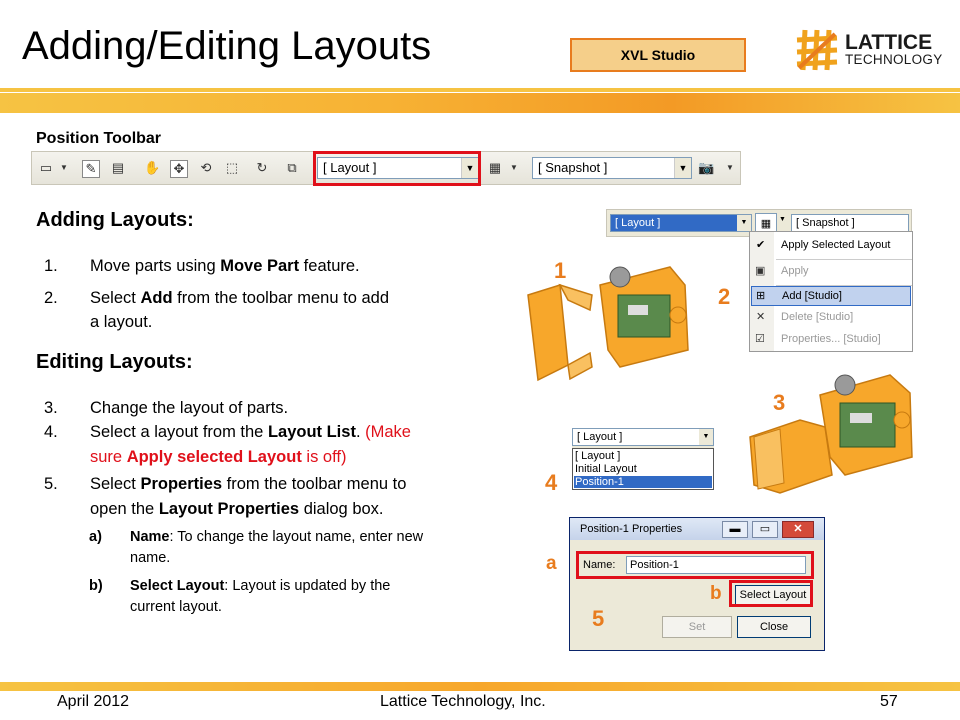 The image size is (960, 720). What do you see at coordinates (296, 537) in the screenshot?
I see `sub-step-text: : To change the layout name, enter new` at bounding box center [296, 537].